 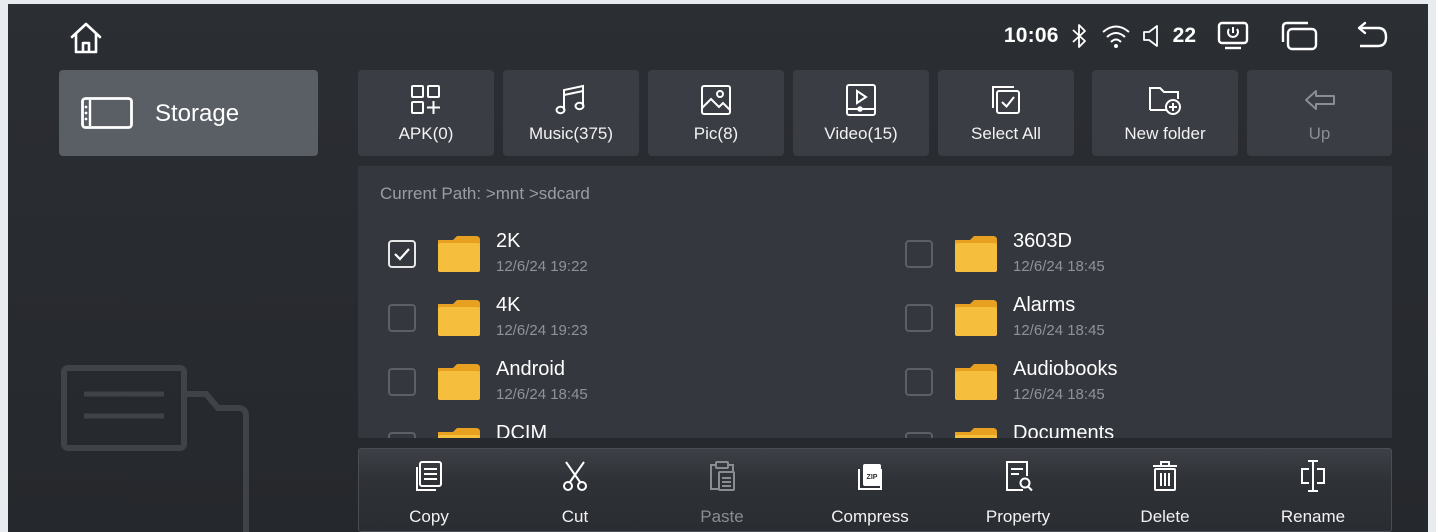 What do you see at coordinates (1148, 322) in the screenshot?
I see `list-item: Alarms 12/6/24 18:45` at bounding box center [1148, 322].